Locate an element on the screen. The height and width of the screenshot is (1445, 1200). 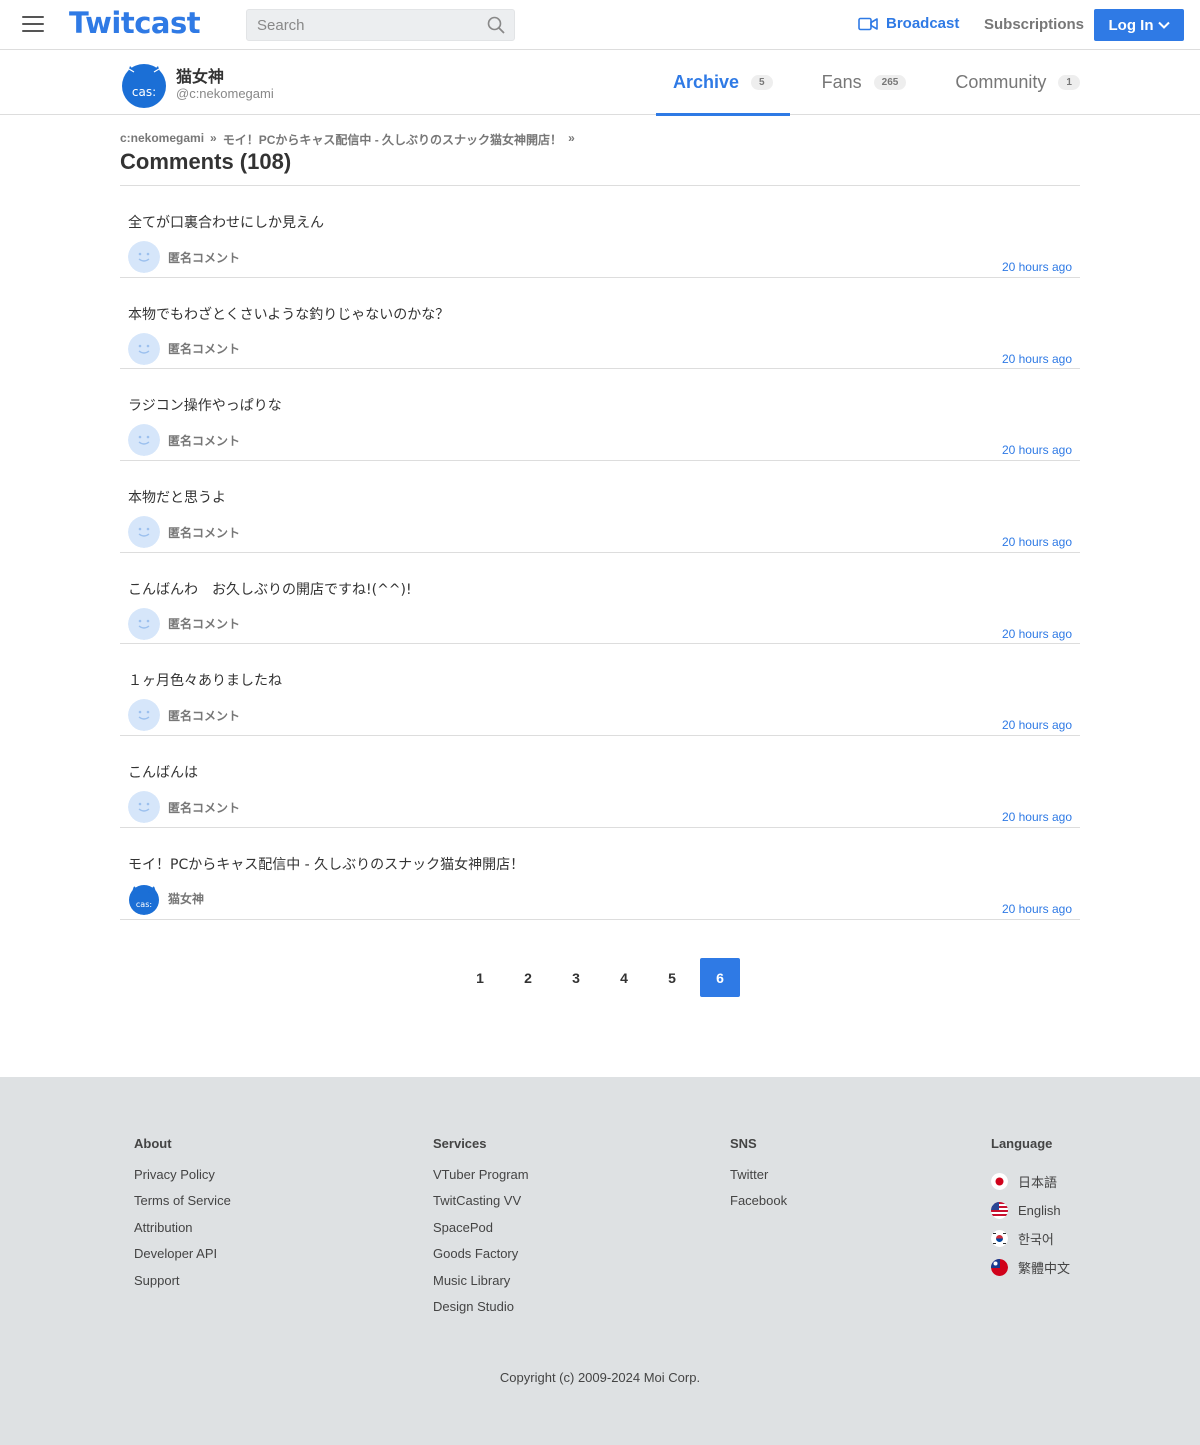
search-icon is located at coordinates (496, 25).